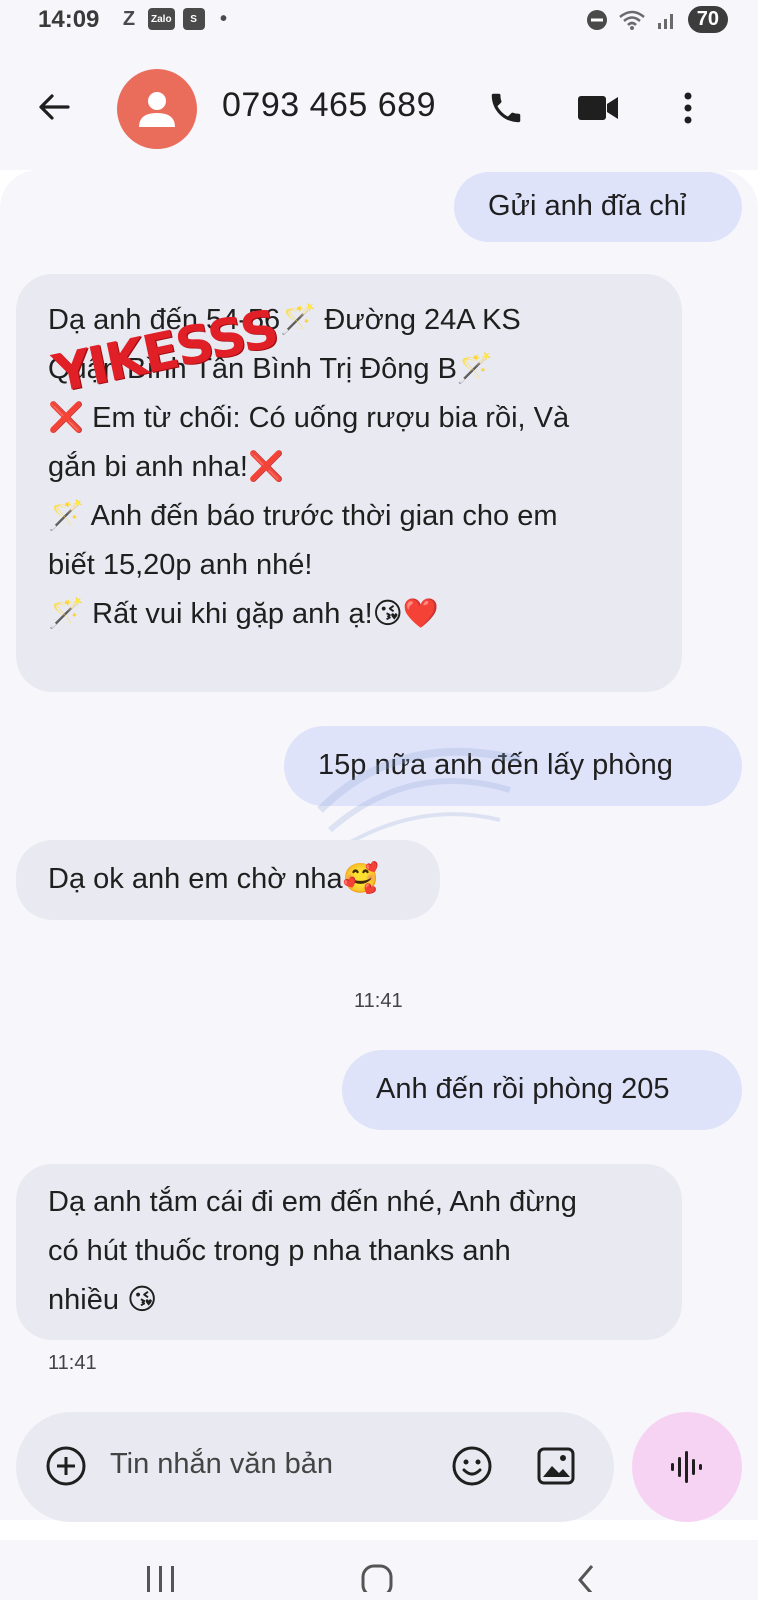 The width and height of the screenshot is (758, 1600). What do you see at coordinates (379, 21) in the screenshot?
I see `status-bar: 14:09 Z Zalo S • 70` at bounding box center [379, 21].